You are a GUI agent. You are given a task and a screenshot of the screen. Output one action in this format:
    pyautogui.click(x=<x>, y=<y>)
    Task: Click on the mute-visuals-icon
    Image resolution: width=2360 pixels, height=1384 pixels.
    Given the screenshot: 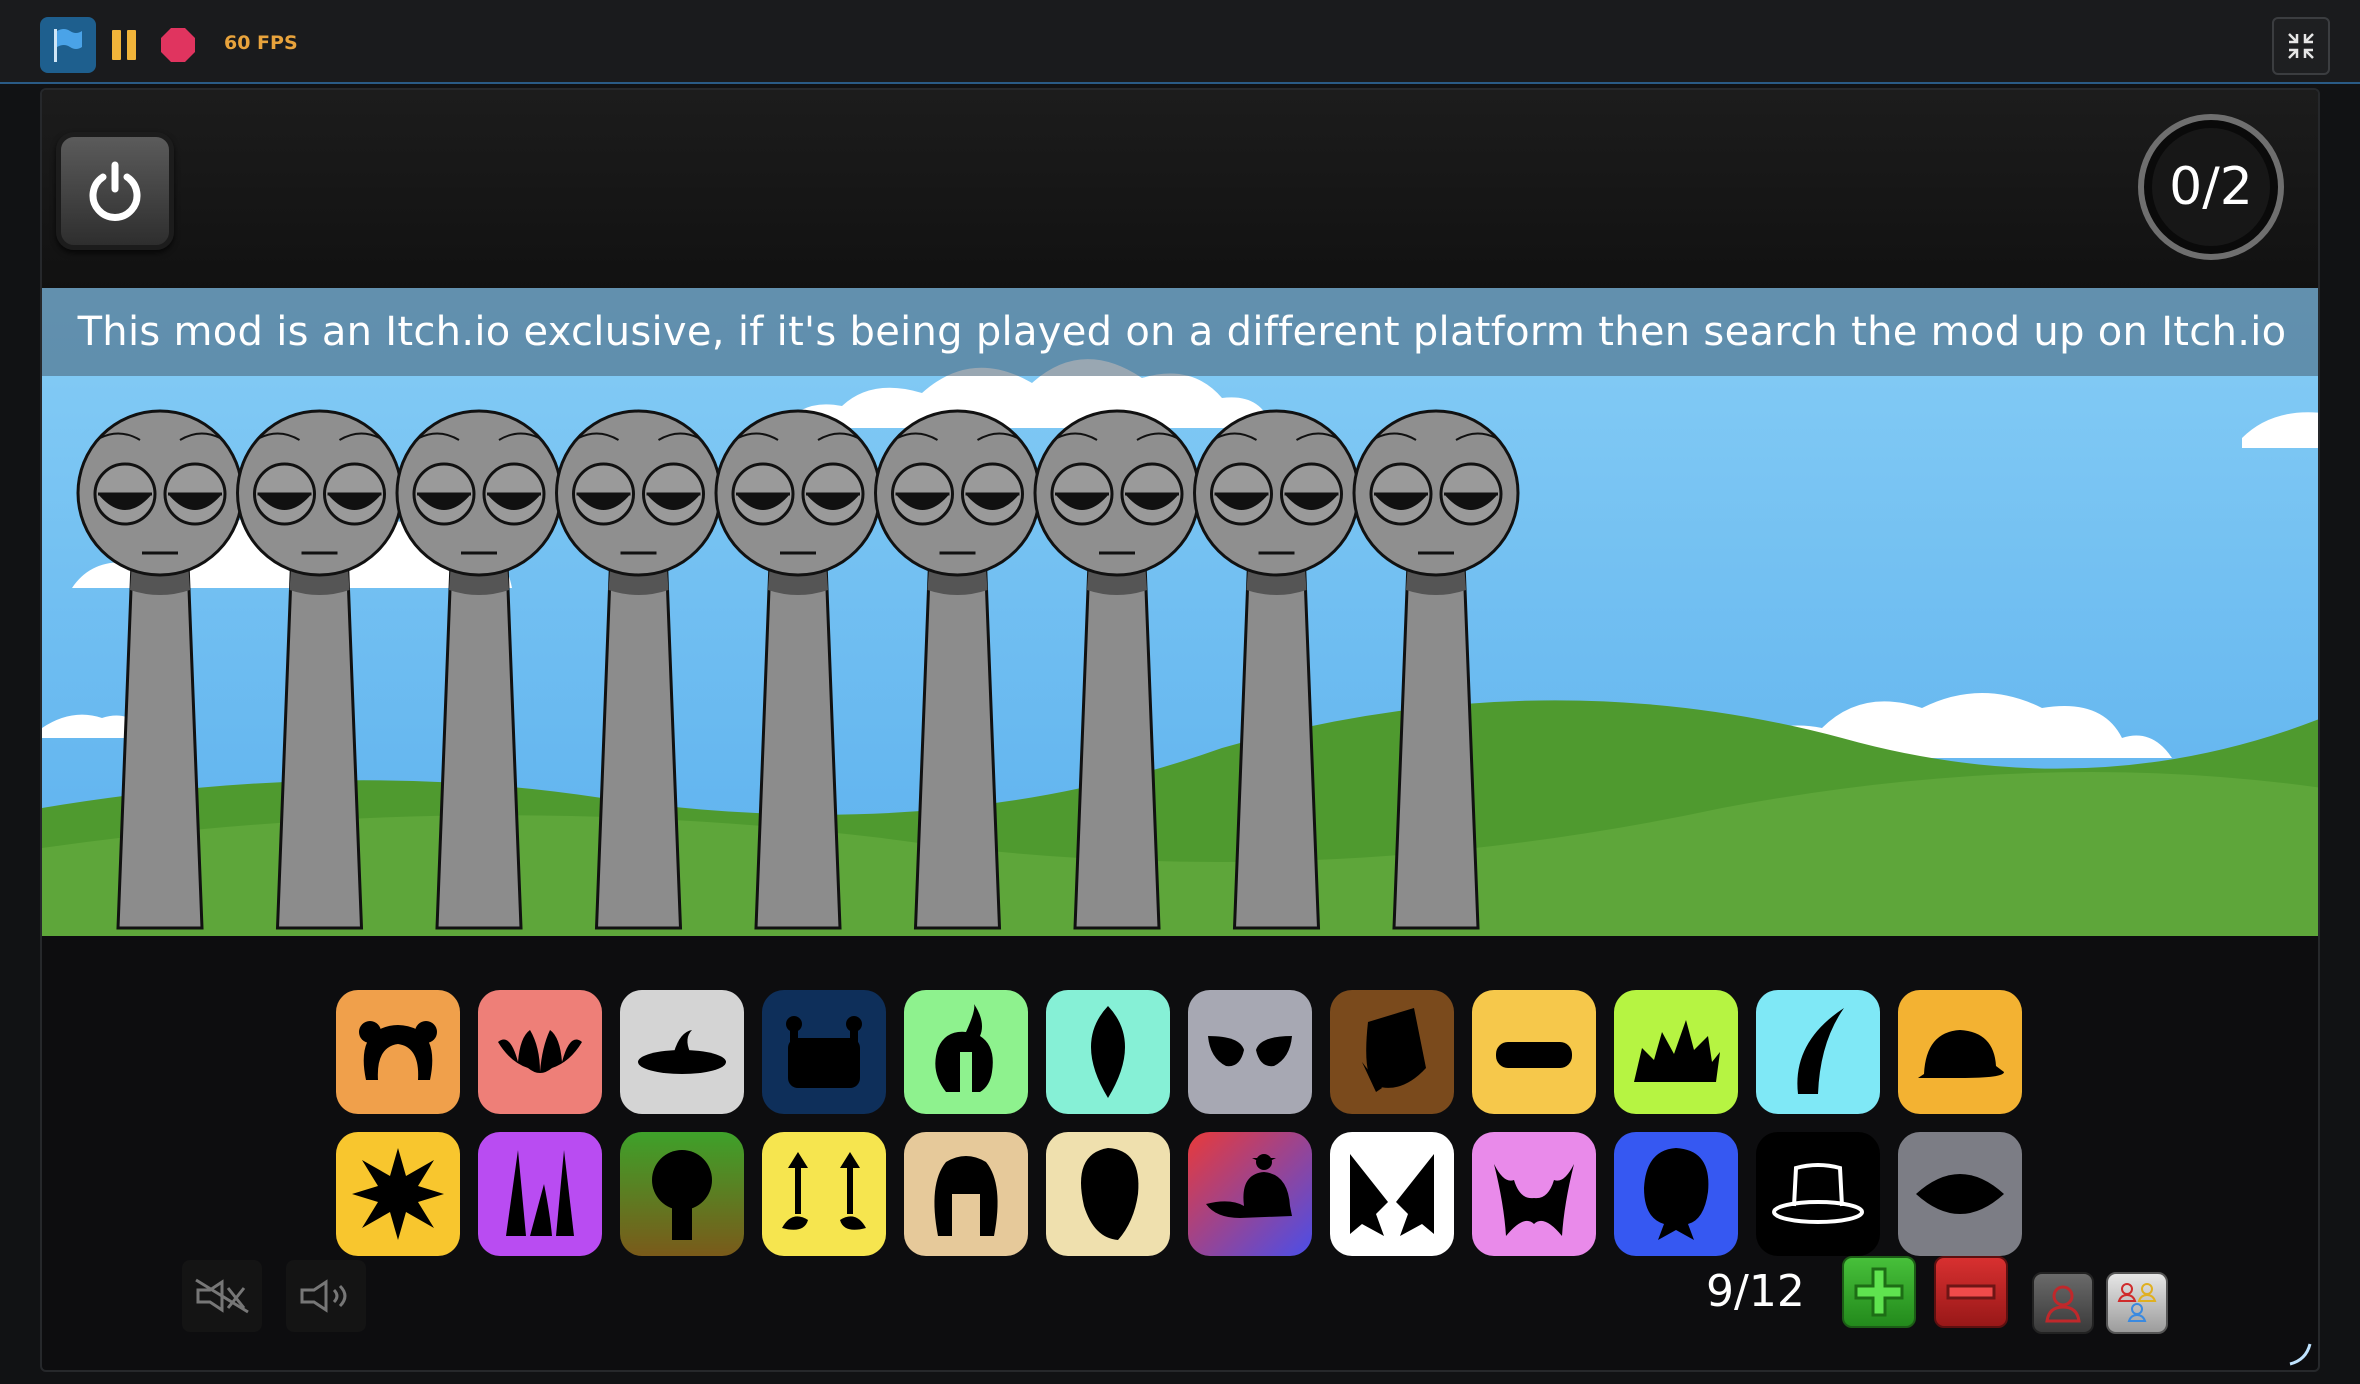 What is the action you would take?
    pyautogui.click(x=222, y=1296)
    